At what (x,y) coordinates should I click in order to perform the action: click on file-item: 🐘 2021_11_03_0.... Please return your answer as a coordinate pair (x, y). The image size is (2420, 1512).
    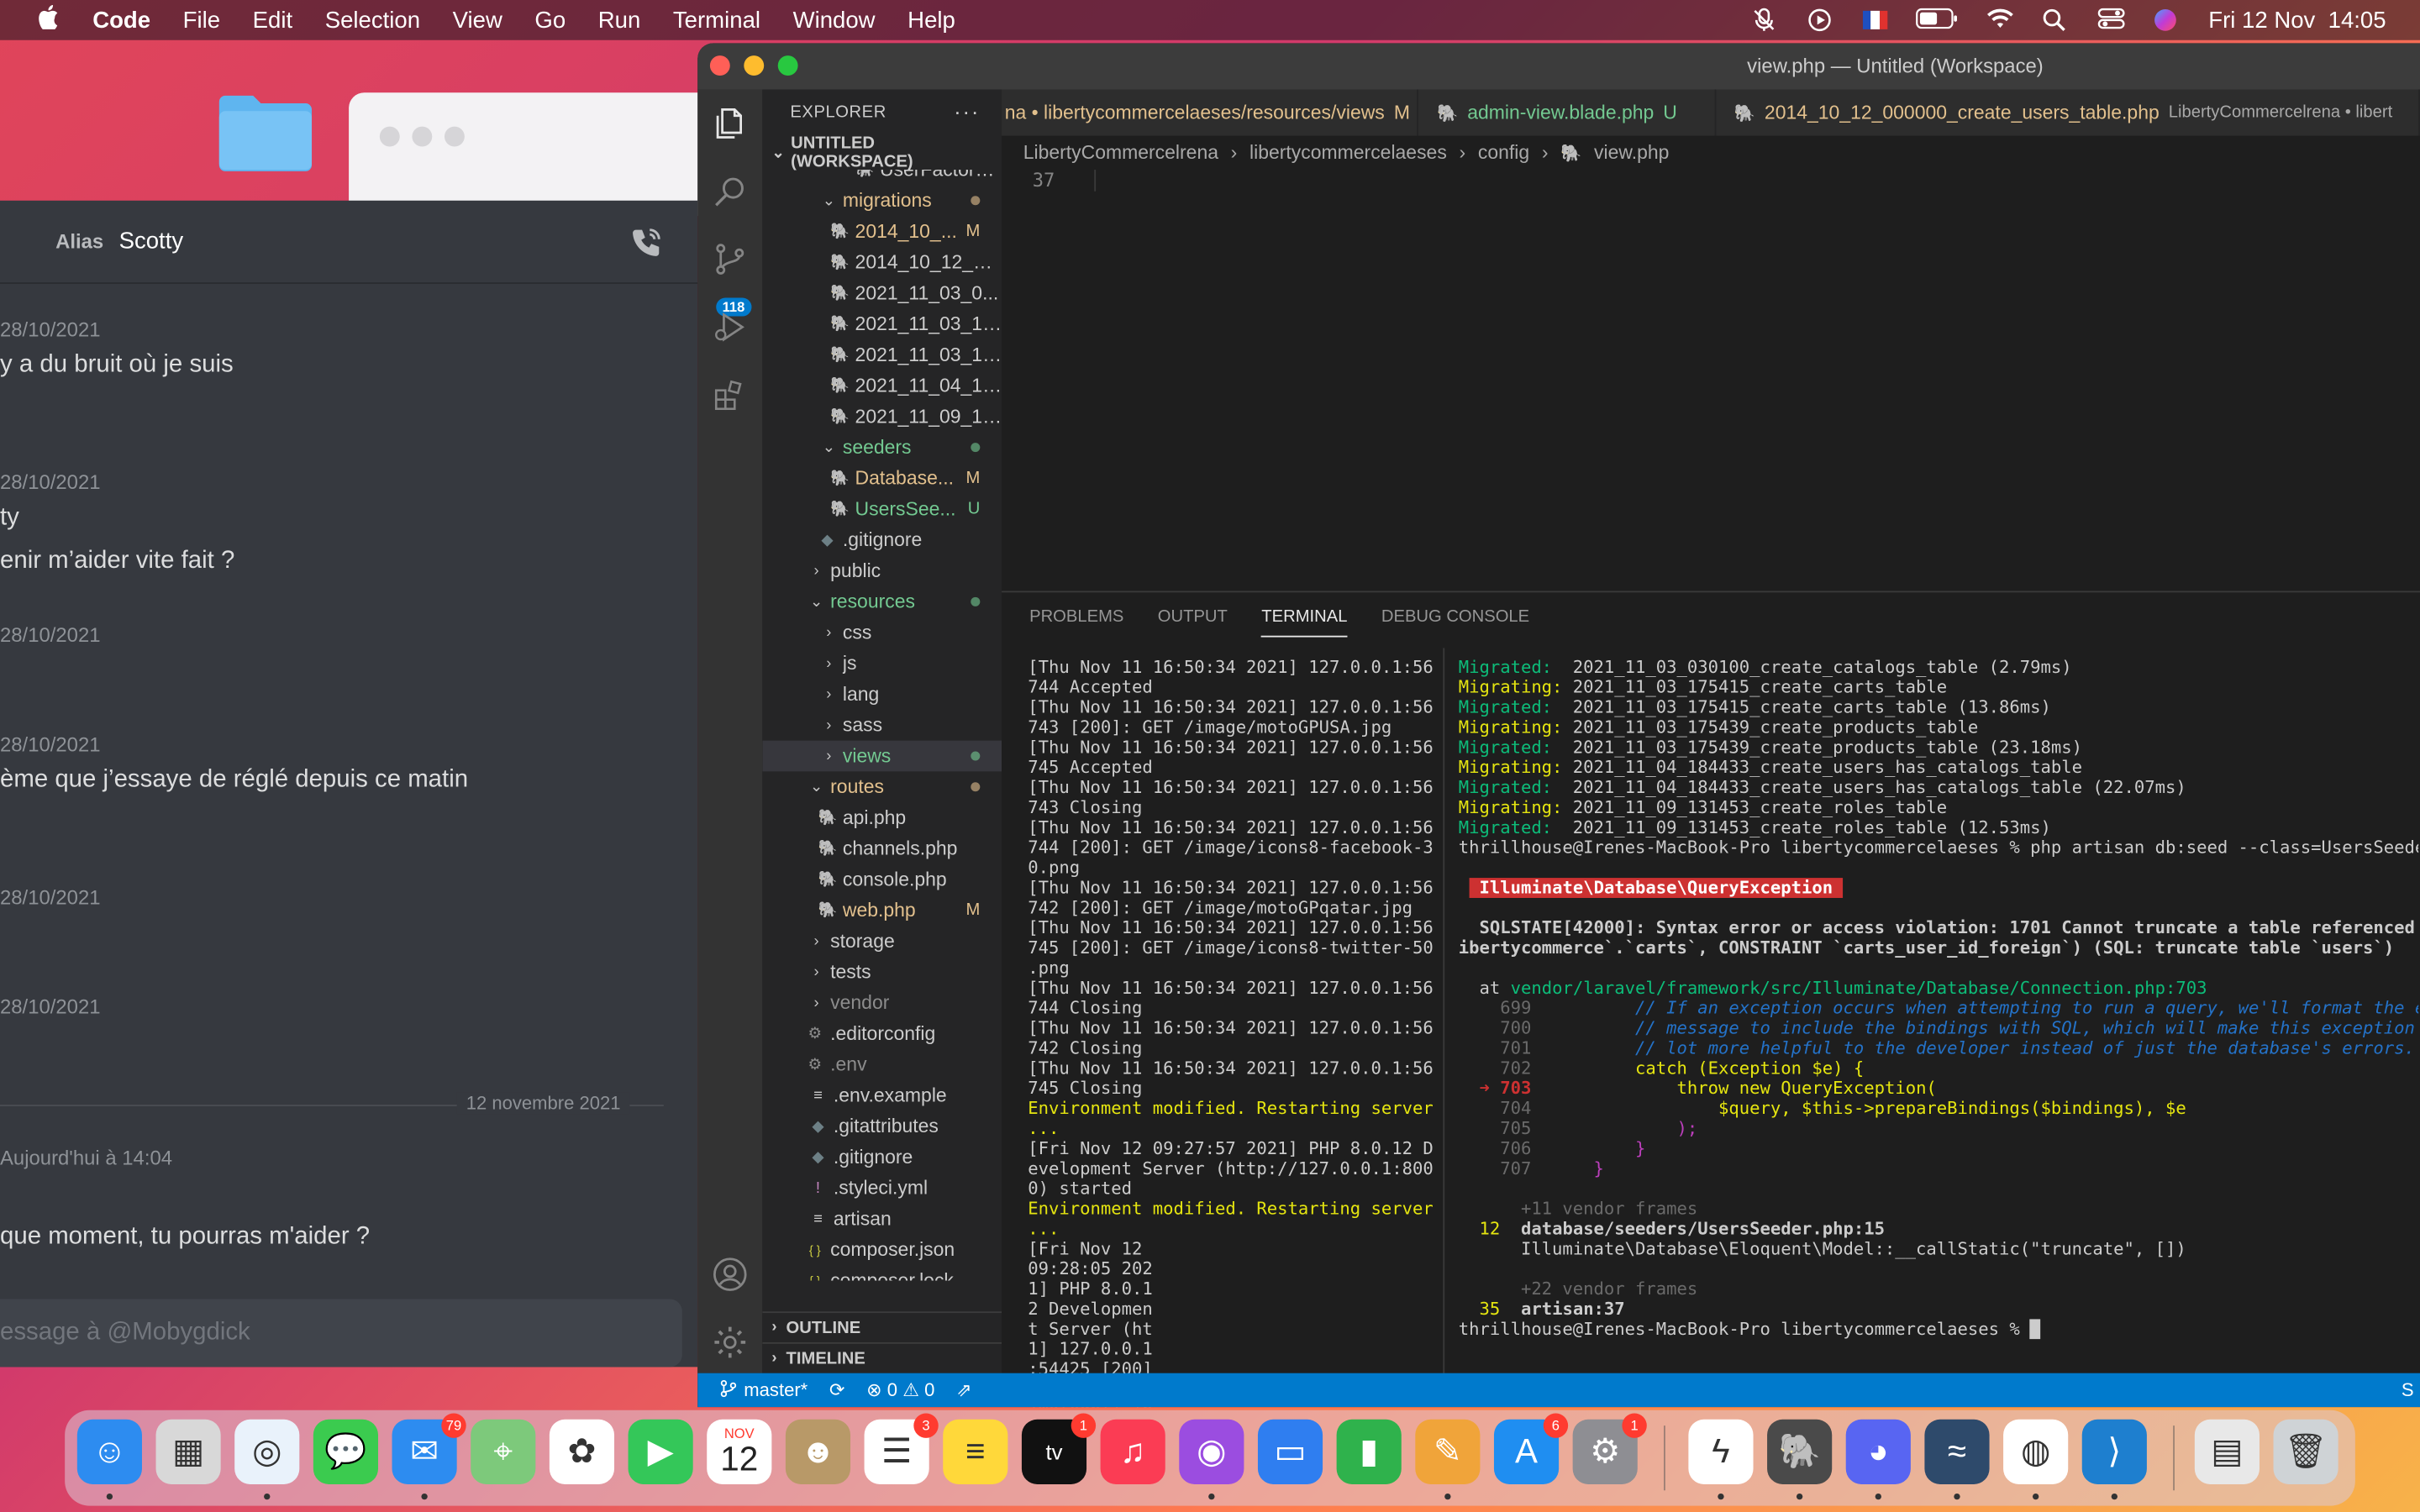
    Looking at the image, I should click on (882, 293).